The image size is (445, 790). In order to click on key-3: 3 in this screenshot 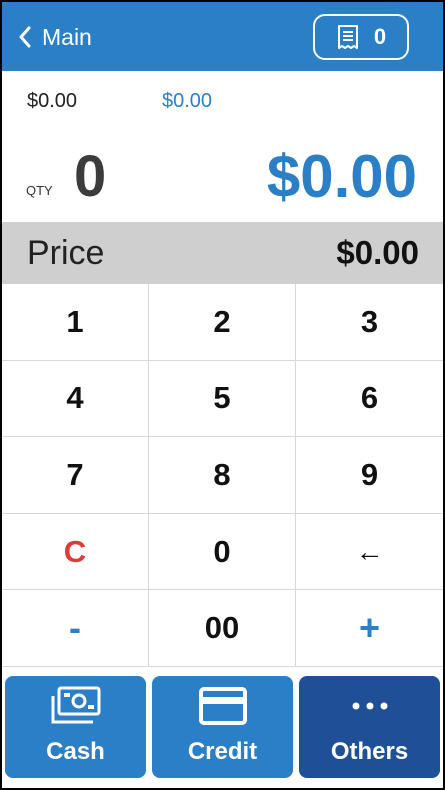, I will do `click(369, 322)`.